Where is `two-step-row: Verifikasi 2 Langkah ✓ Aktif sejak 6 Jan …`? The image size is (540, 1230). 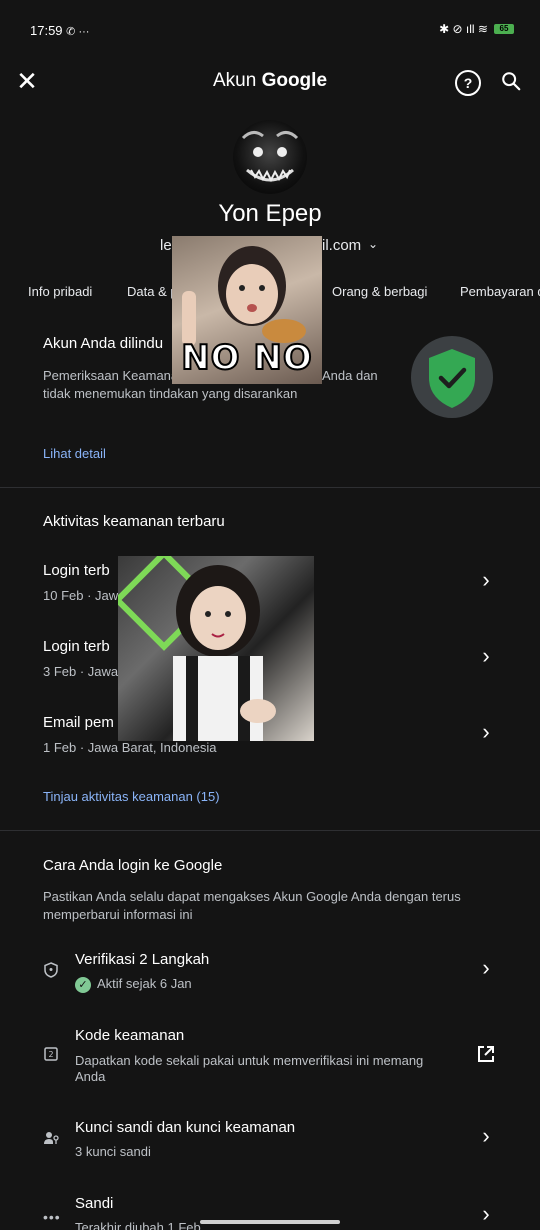 two-step-row: Verifikasi 2 Langkah ✓ Aktif sejak 6 Jan … is located at coordinates (270, 973).